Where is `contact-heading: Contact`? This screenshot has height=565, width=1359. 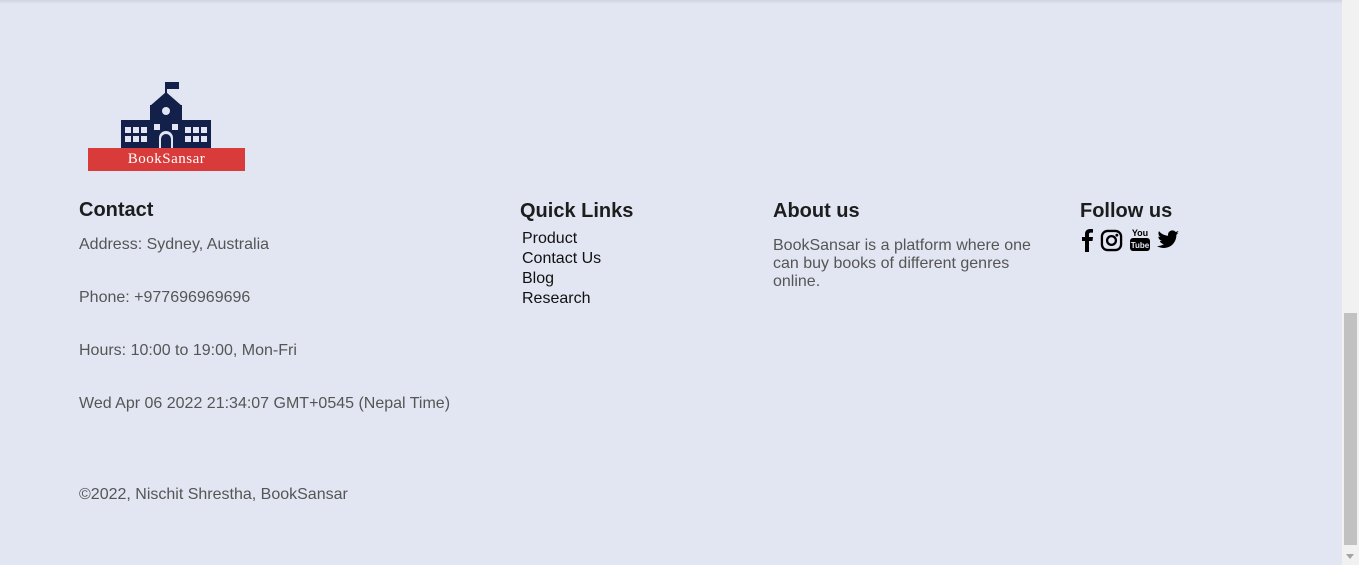 contact-heading: Contact is located at coordinates (116, 210).